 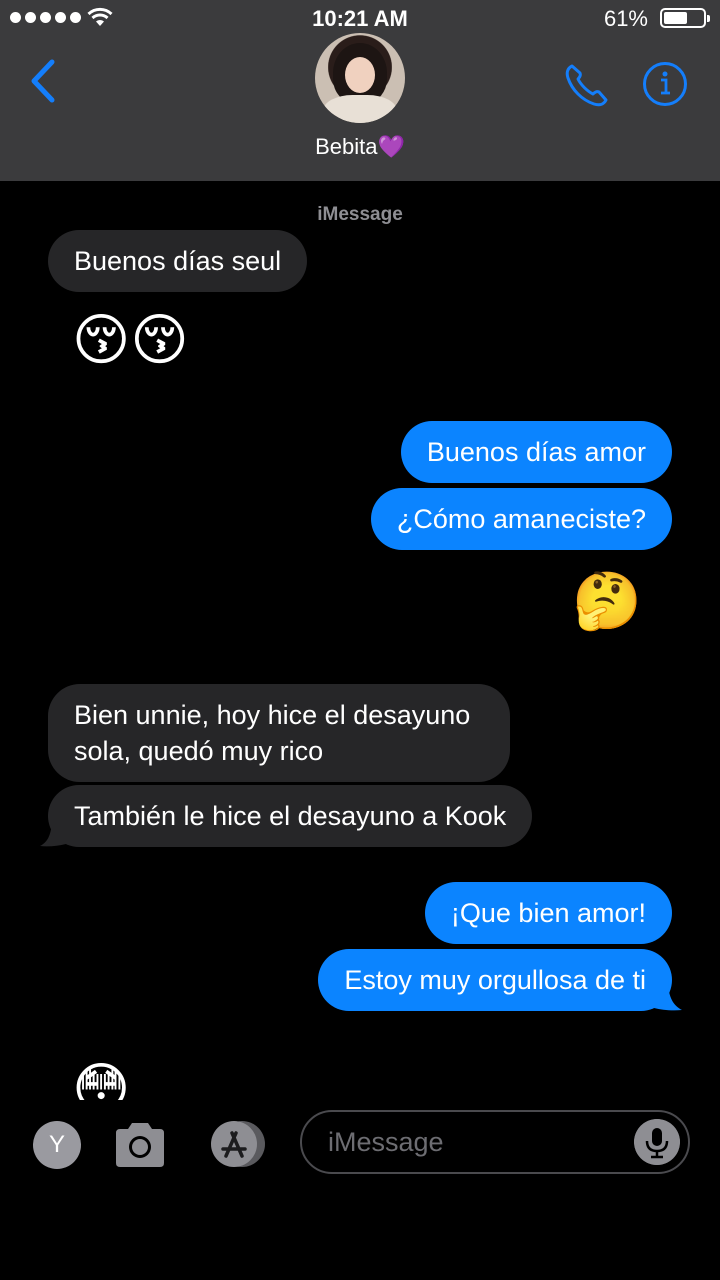 I want to click on emoji-message: 🤔, so click(x=607, y=601).